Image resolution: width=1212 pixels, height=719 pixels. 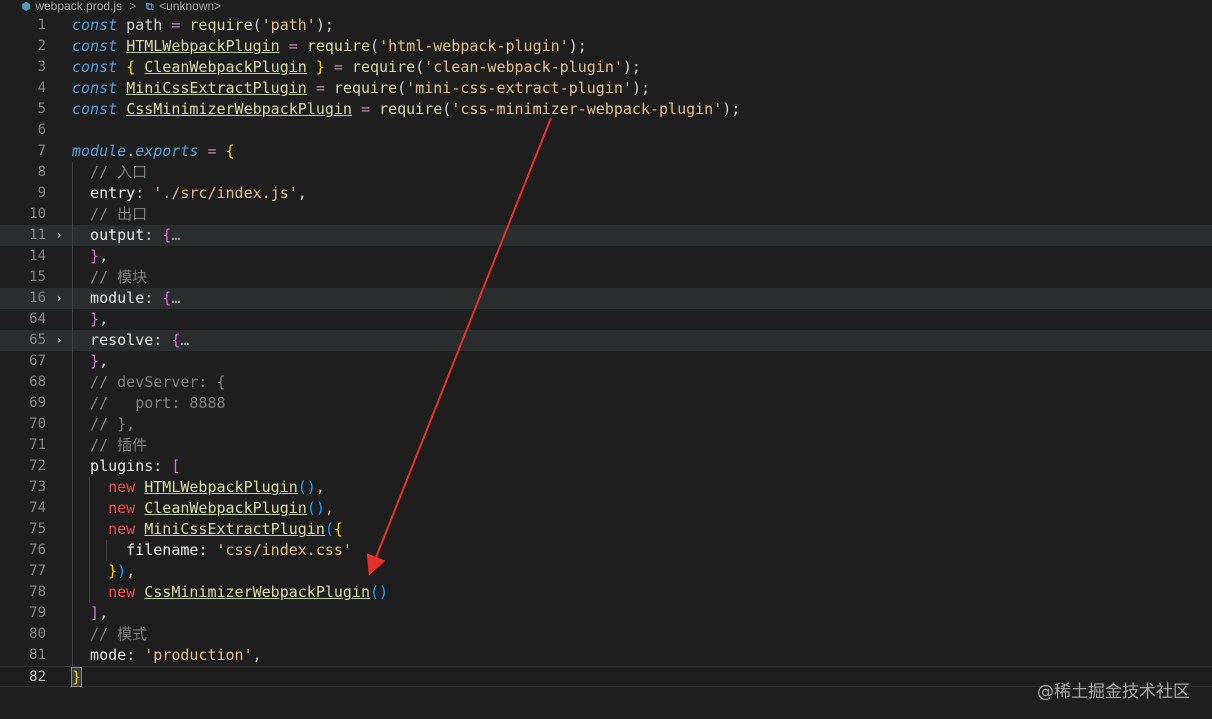 What do you see at coordinates (135, 550) in the screenshot?
I see `code-token: filename` at bounding box center [135, 550].